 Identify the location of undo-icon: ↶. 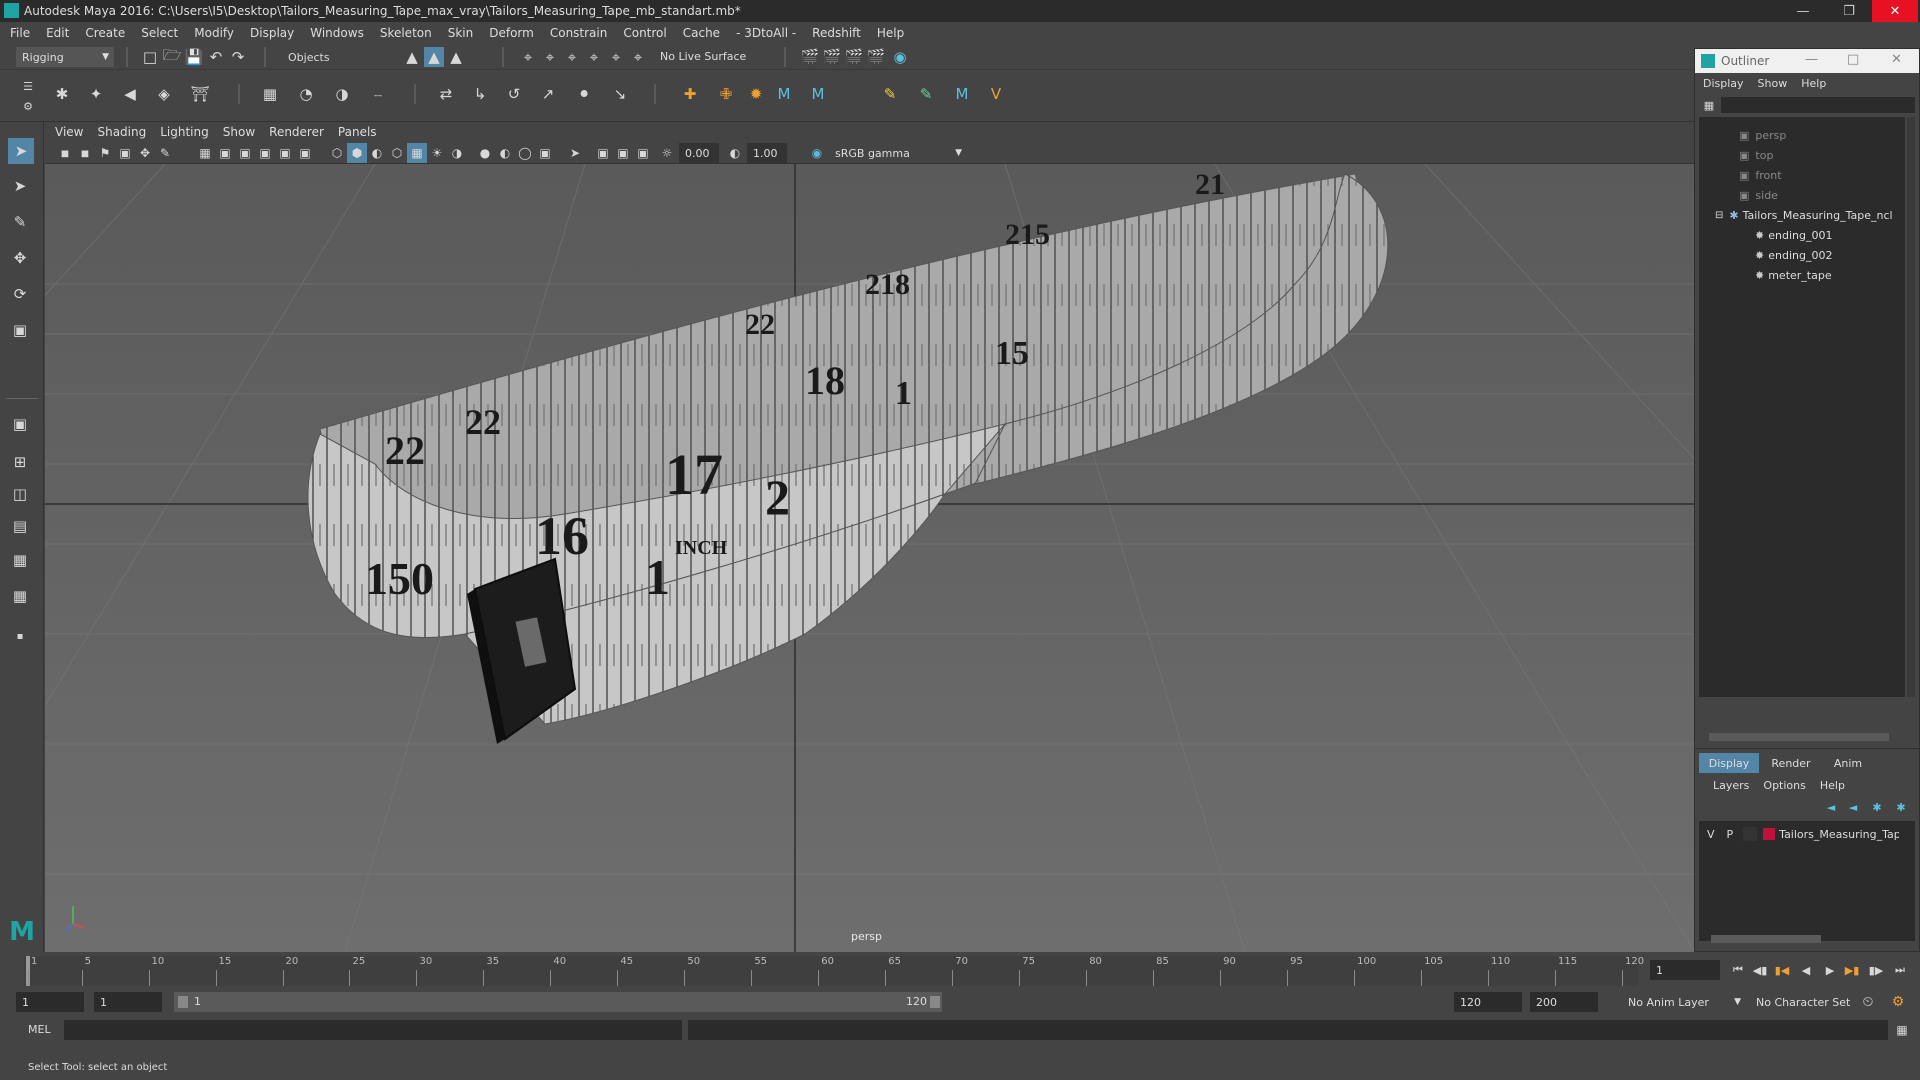
(216, 57).